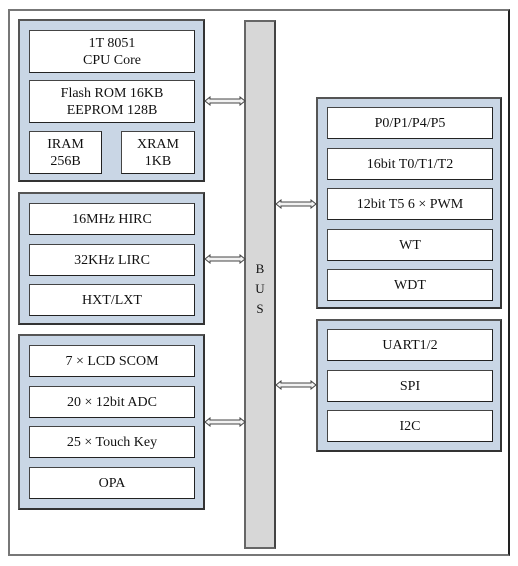  I want to click on block-wdt: WDT, so click(410, 285).